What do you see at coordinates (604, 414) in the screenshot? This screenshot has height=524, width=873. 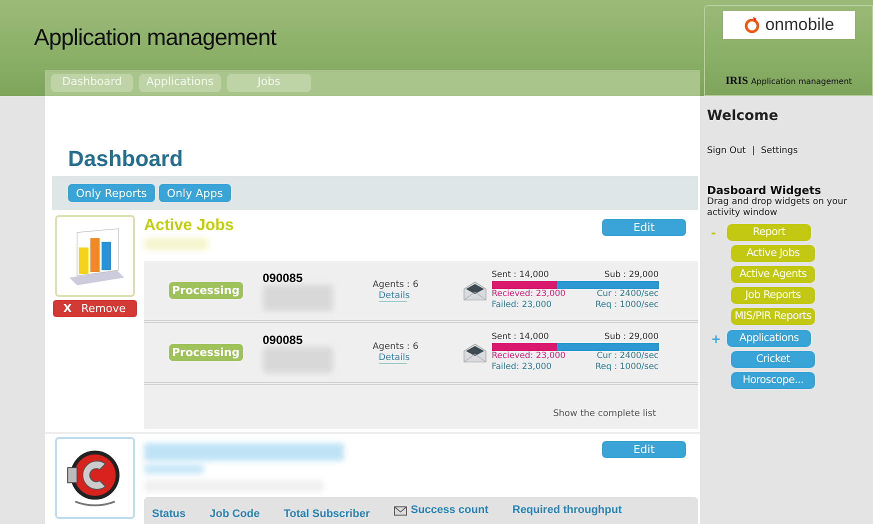 I see `show-list-link: Show the complete list` at bounding box center [604, 414].